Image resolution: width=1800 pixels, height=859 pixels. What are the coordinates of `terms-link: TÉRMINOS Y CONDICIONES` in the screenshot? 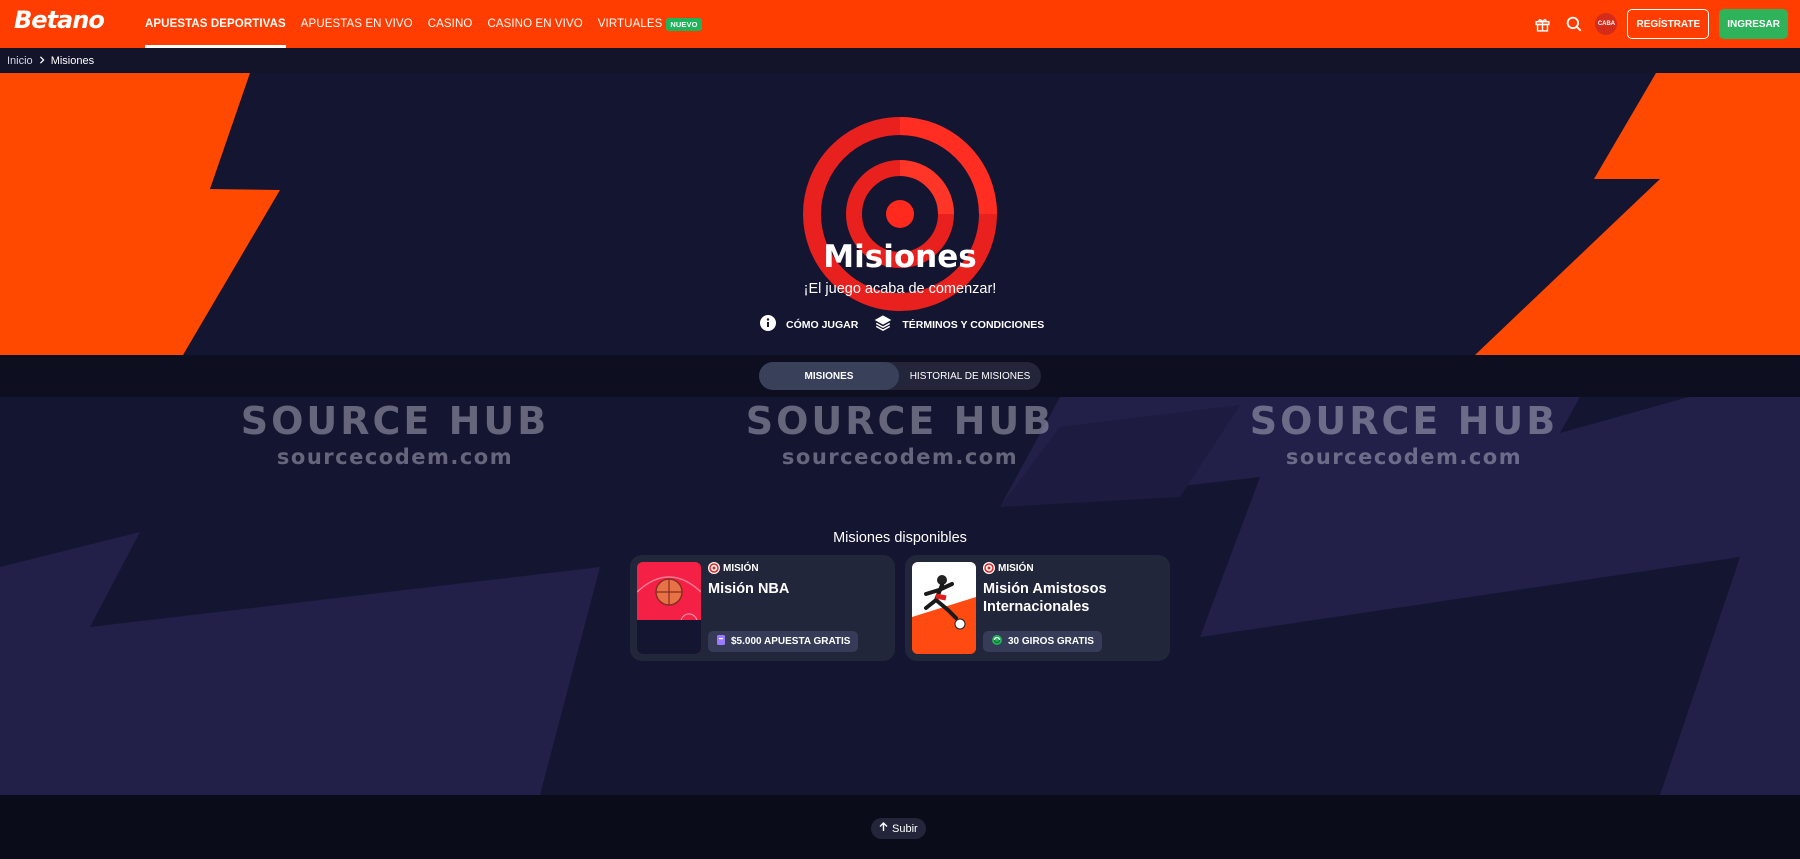 It's located at (959, 324).